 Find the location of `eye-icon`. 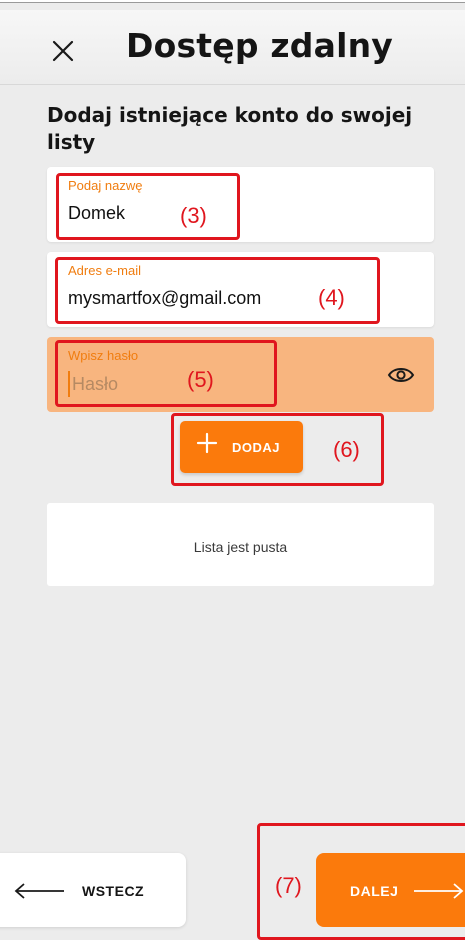

eye-icon is located at coordinates (401, 375).